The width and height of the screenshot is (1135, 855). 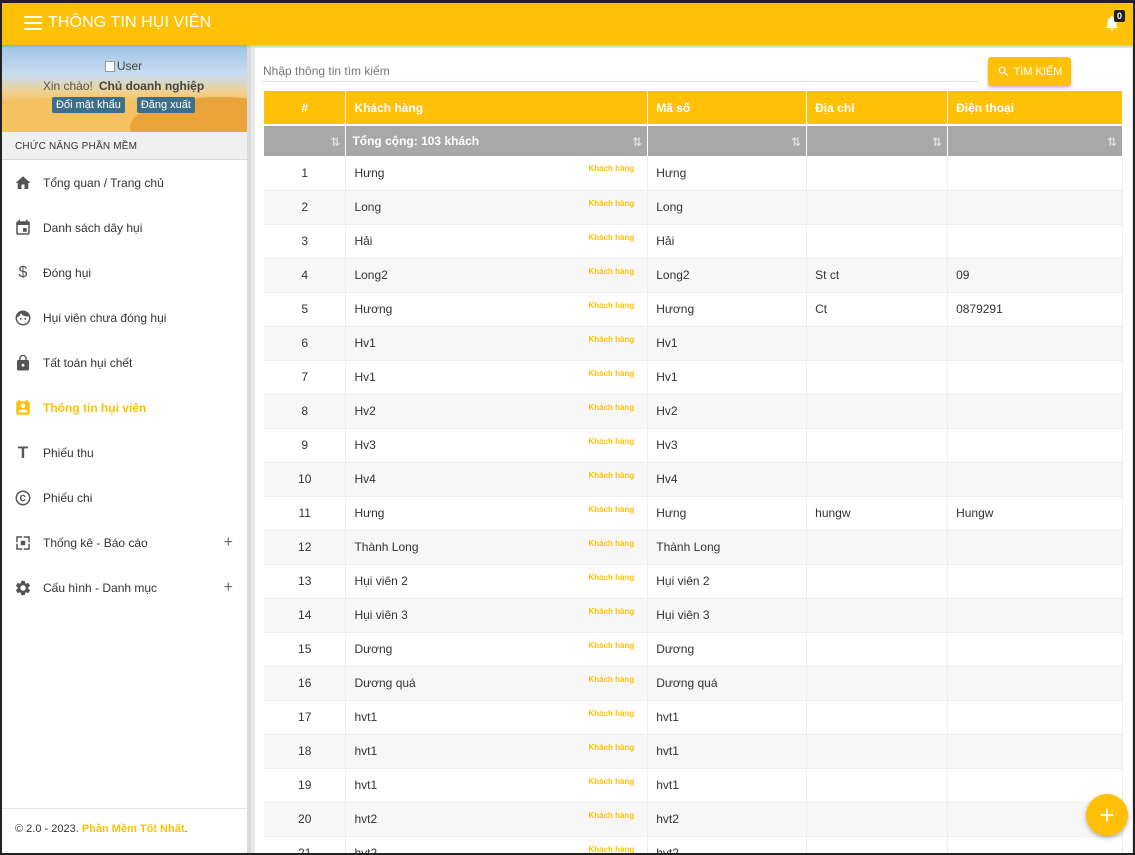 I want to click on calendar-icon, so click(x=23, y=228).